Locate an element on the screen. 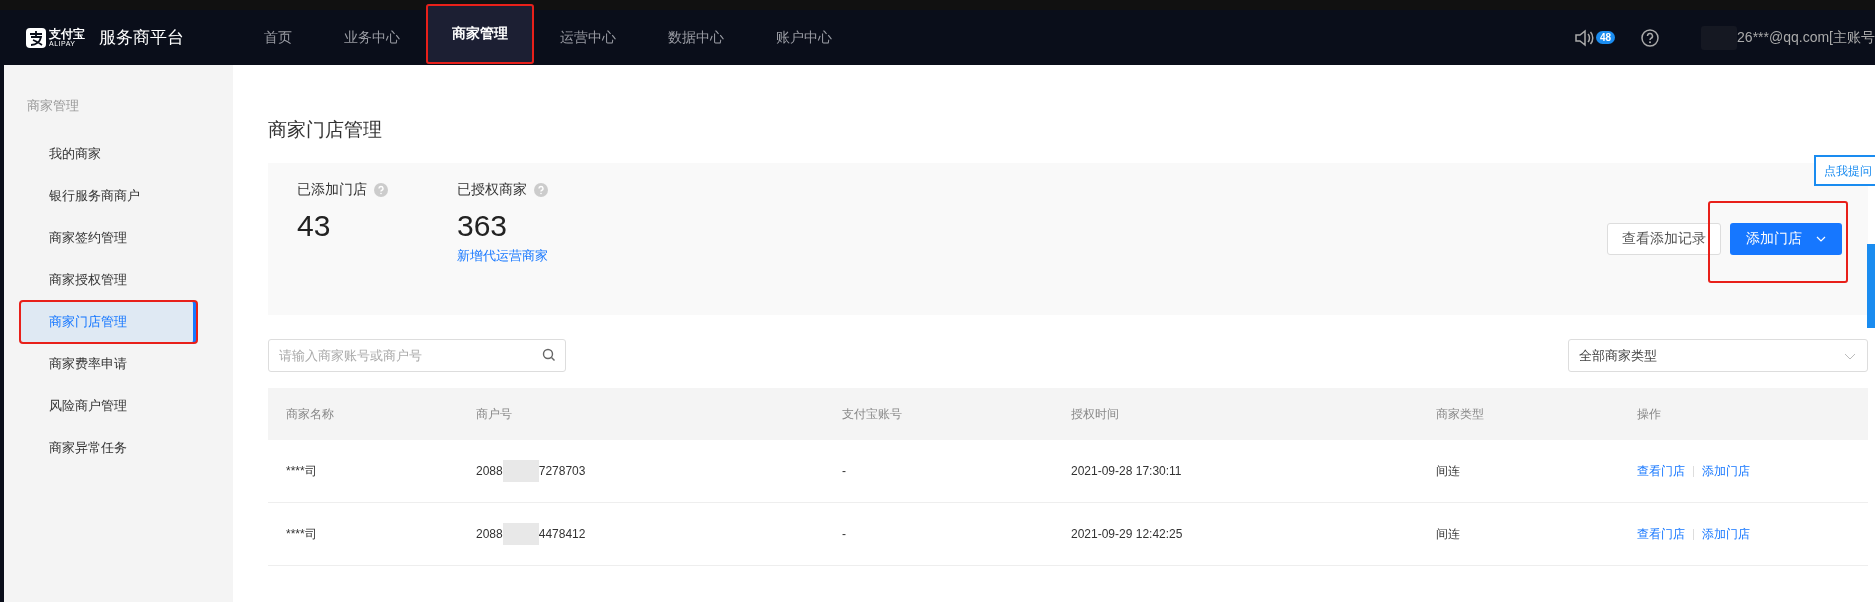 The width and height of the screenshot is (1875, 602). sidebar-item: 商家签约管理 is located at coordinates (118, 238).